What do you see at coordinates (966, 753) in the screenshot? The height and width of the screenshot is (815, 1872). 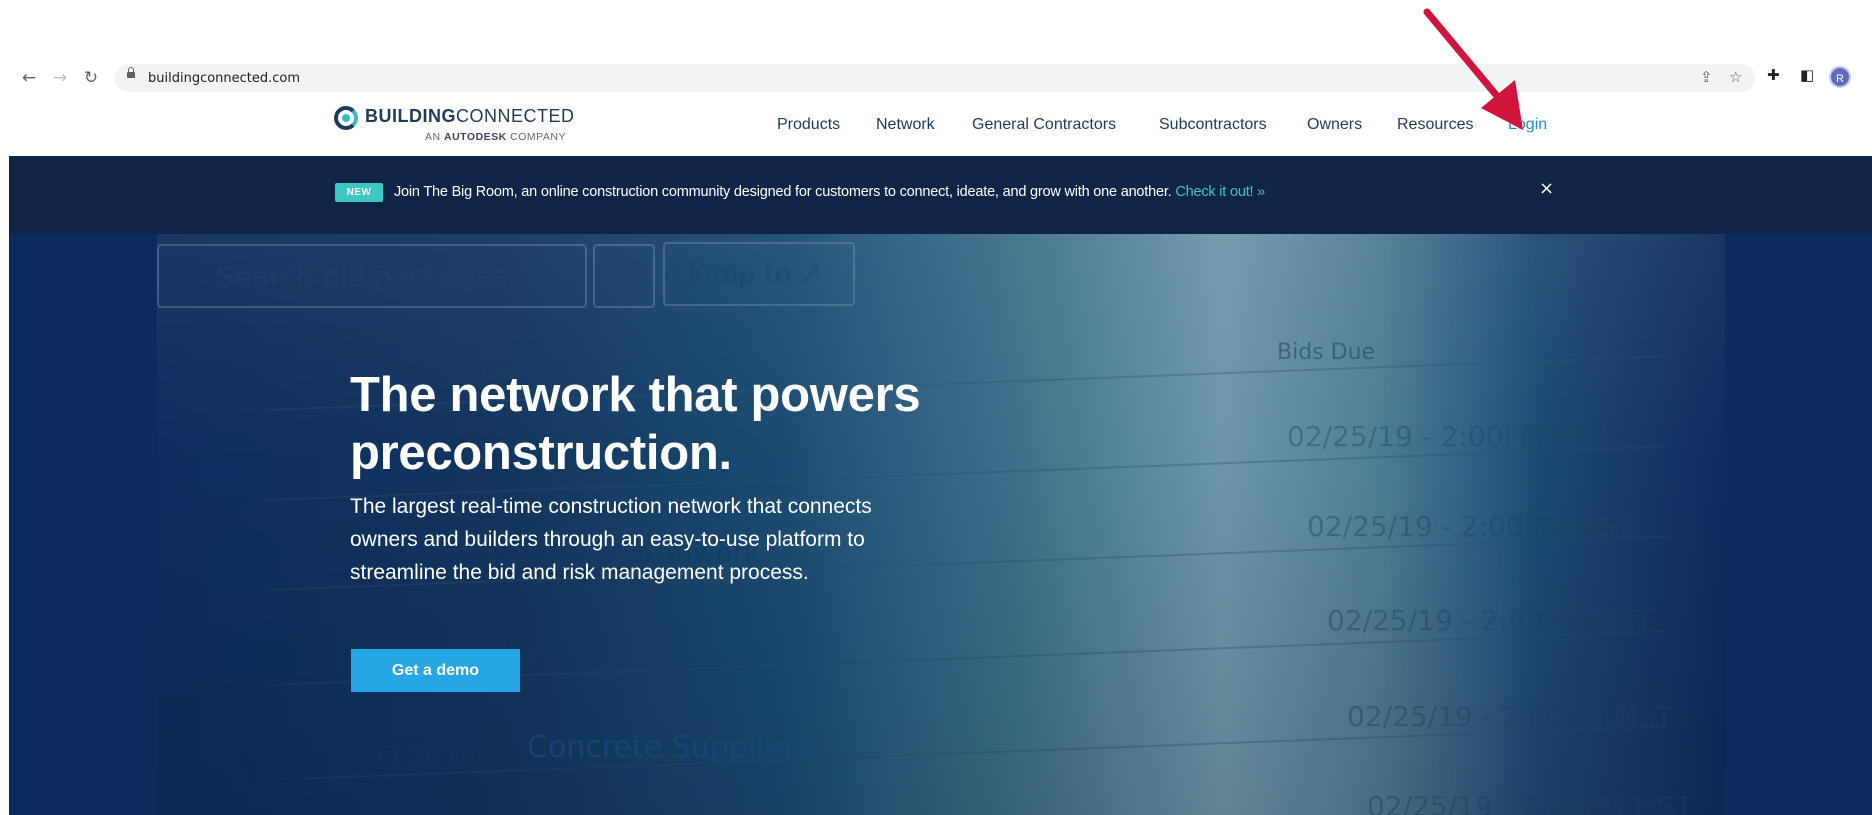 I see `bg-divider` at bounding box center [966, 753].